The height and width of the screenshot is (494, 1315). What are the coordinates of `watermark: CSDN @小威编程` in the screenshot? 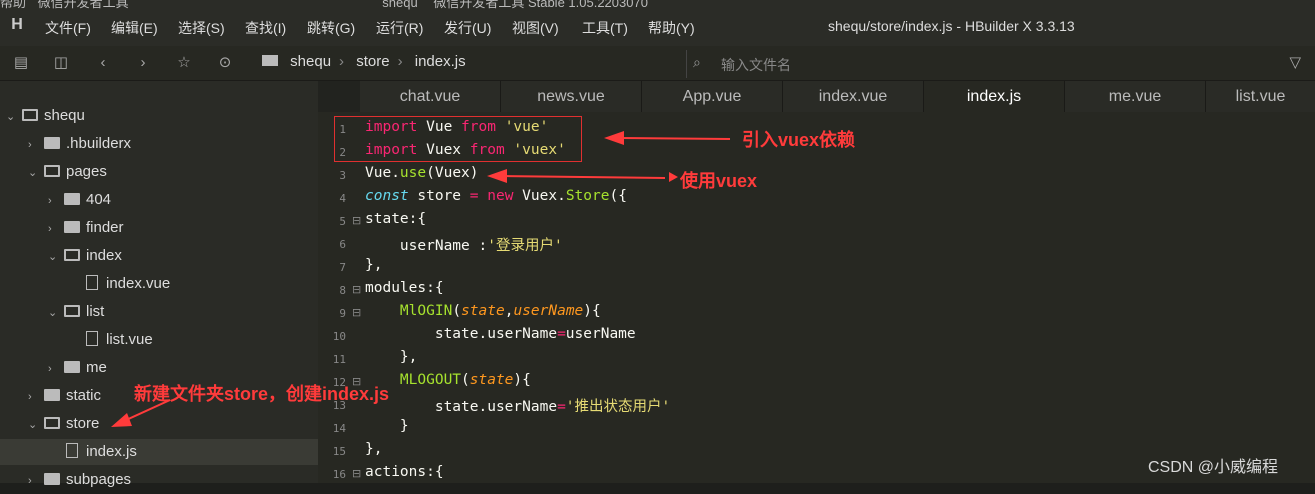 It's located at (1213, 467).